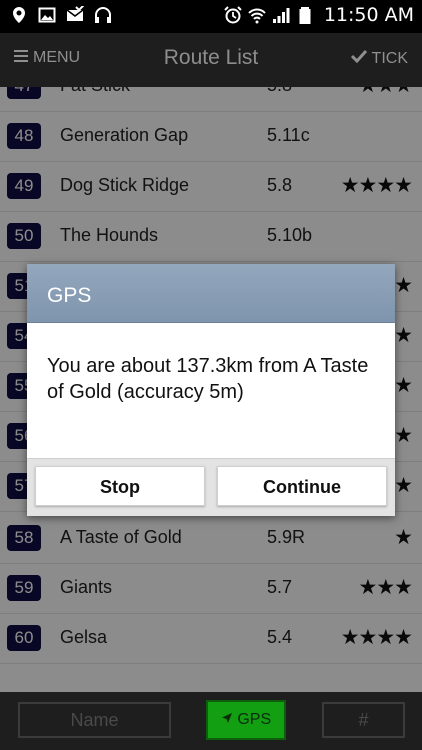 The width and height of the screenshot is (422, 750). I want to click on signal-icon, so click(281, 15).